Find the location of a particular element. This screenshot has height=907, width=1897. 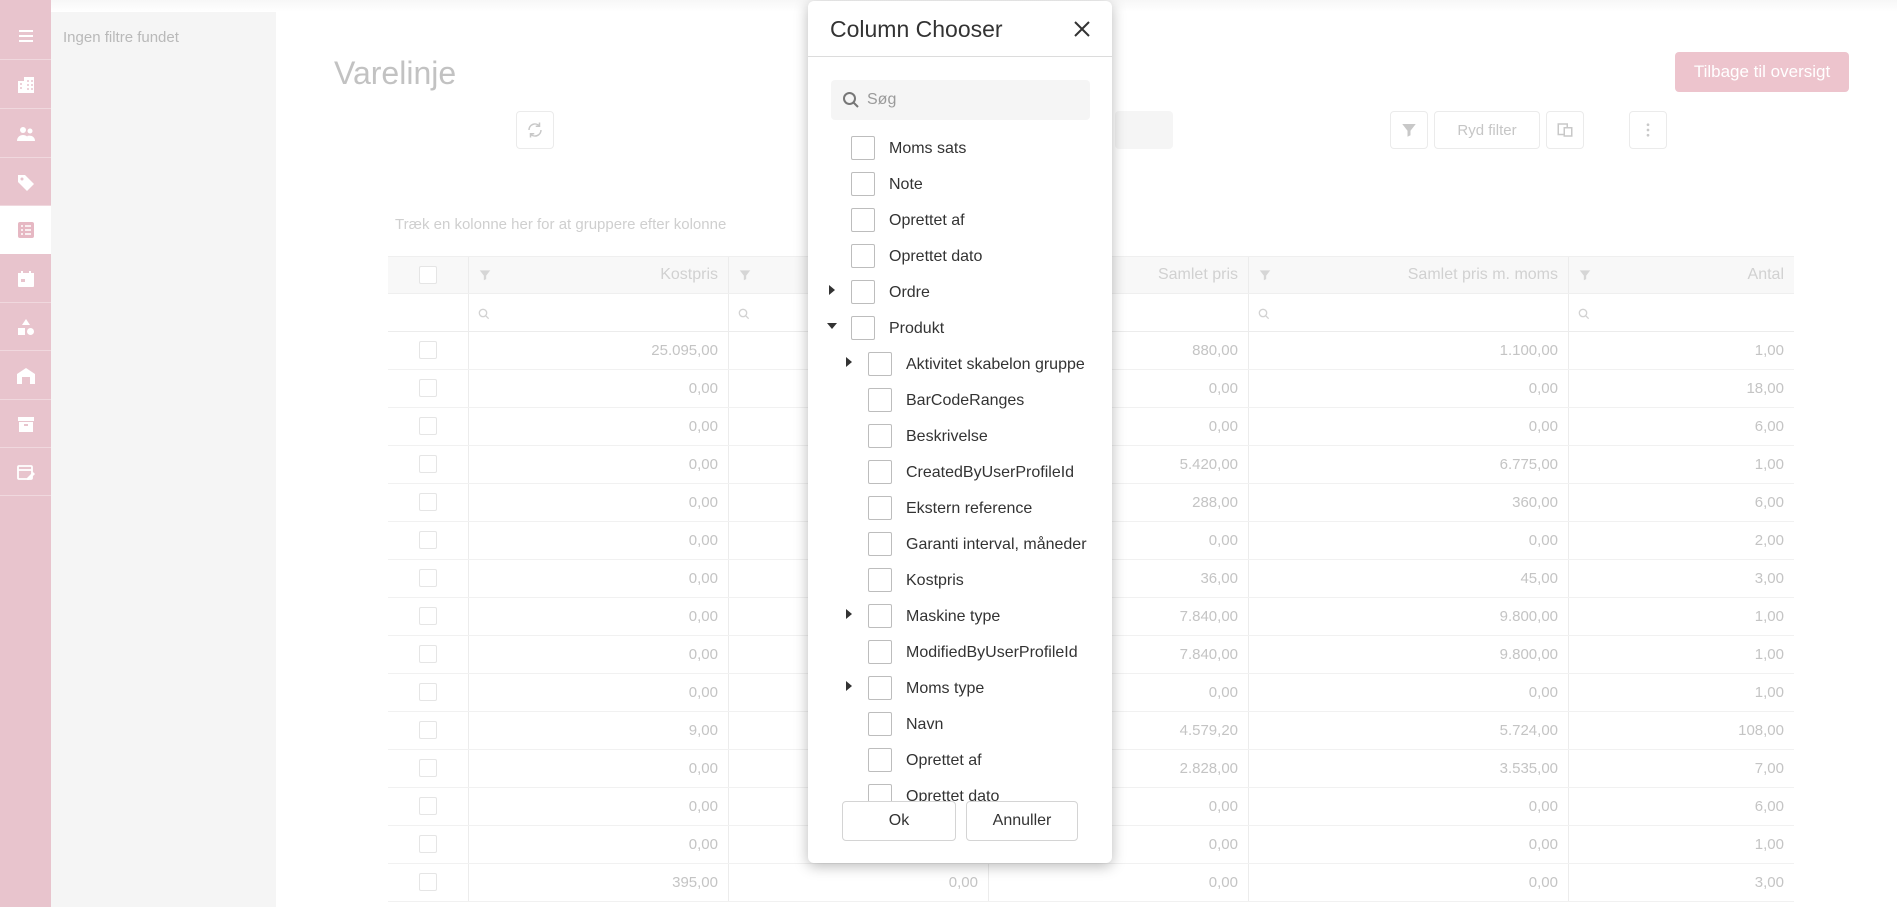

column-header: Samlet pris m. moms is located at coordinates (1408, 275).